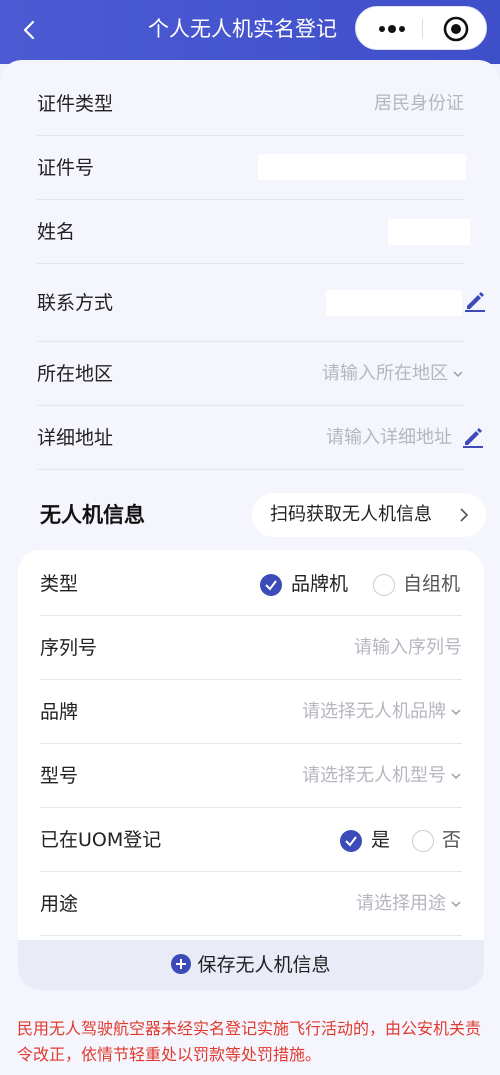  I want to click on drone-type-row: 类型 品牌机 自组机, so click(251, 584).